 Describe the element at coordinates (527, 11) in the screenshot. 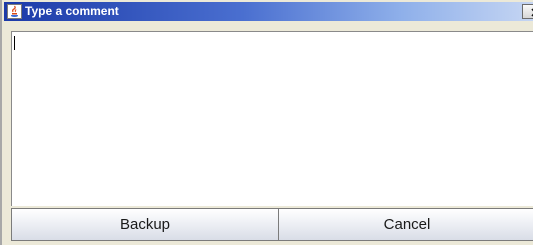

I see `close-button` at that location.